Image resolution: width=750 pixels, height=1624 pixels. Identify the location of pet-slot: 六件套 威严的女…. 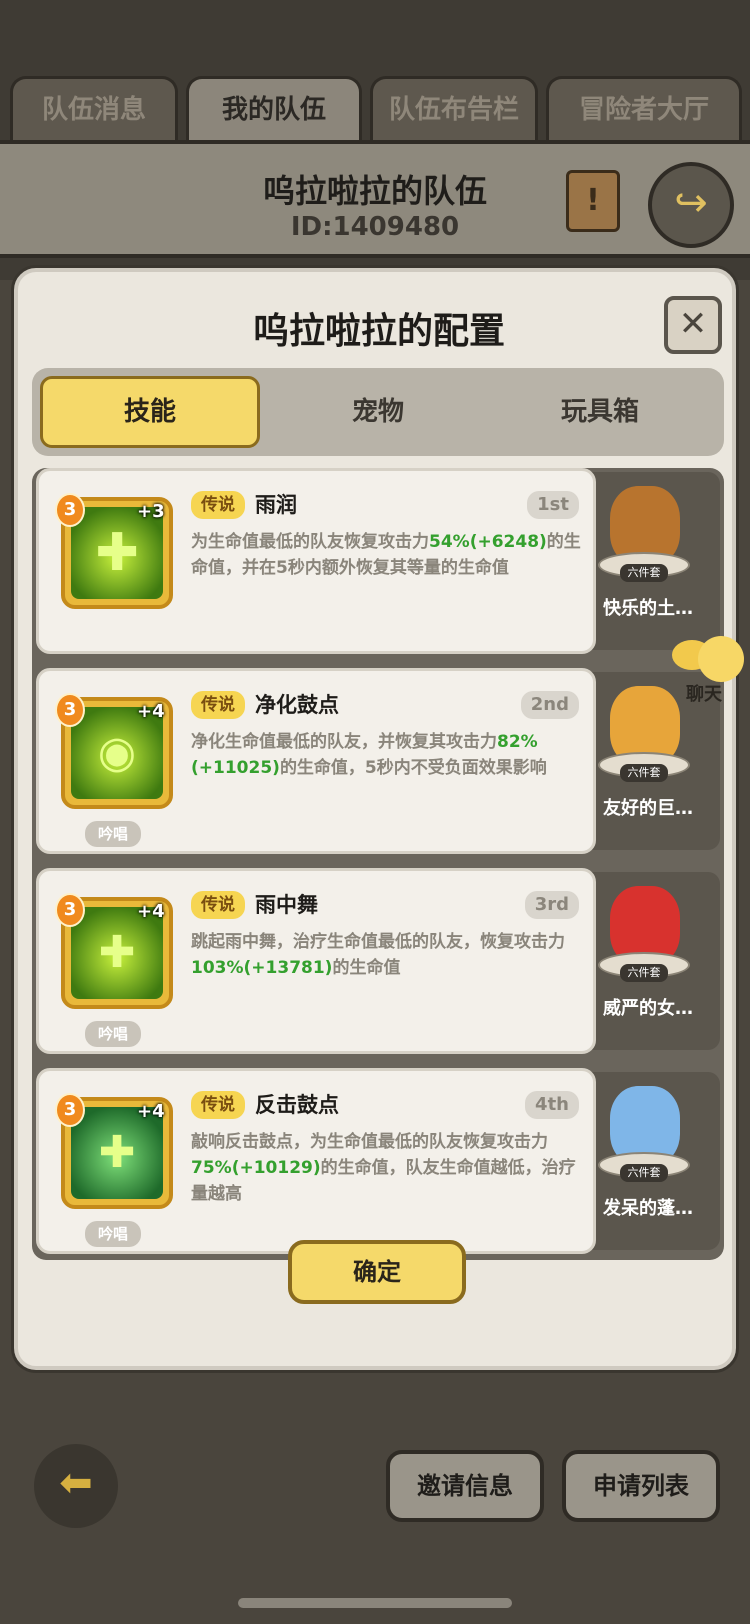
(648, 961).